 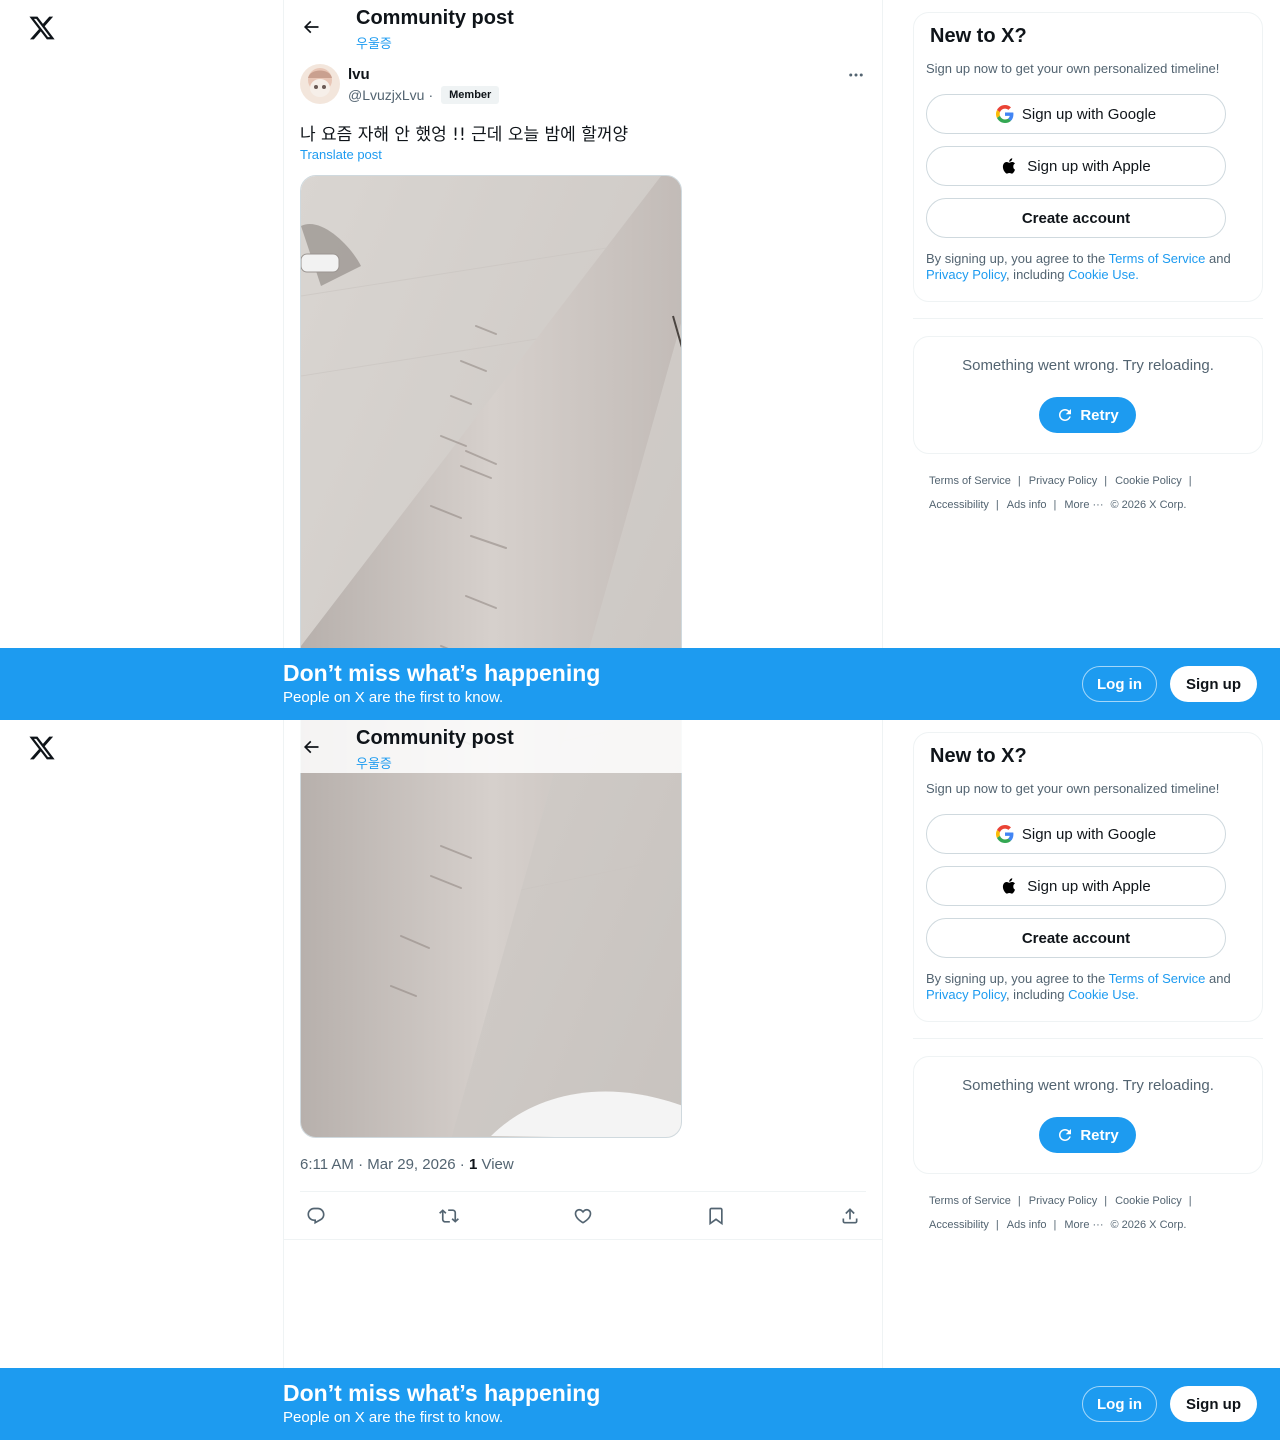 What do you see at coordinates (449, 1216) in the screenshot?
I see `repost-icon` at bounding box center [449, 1216].